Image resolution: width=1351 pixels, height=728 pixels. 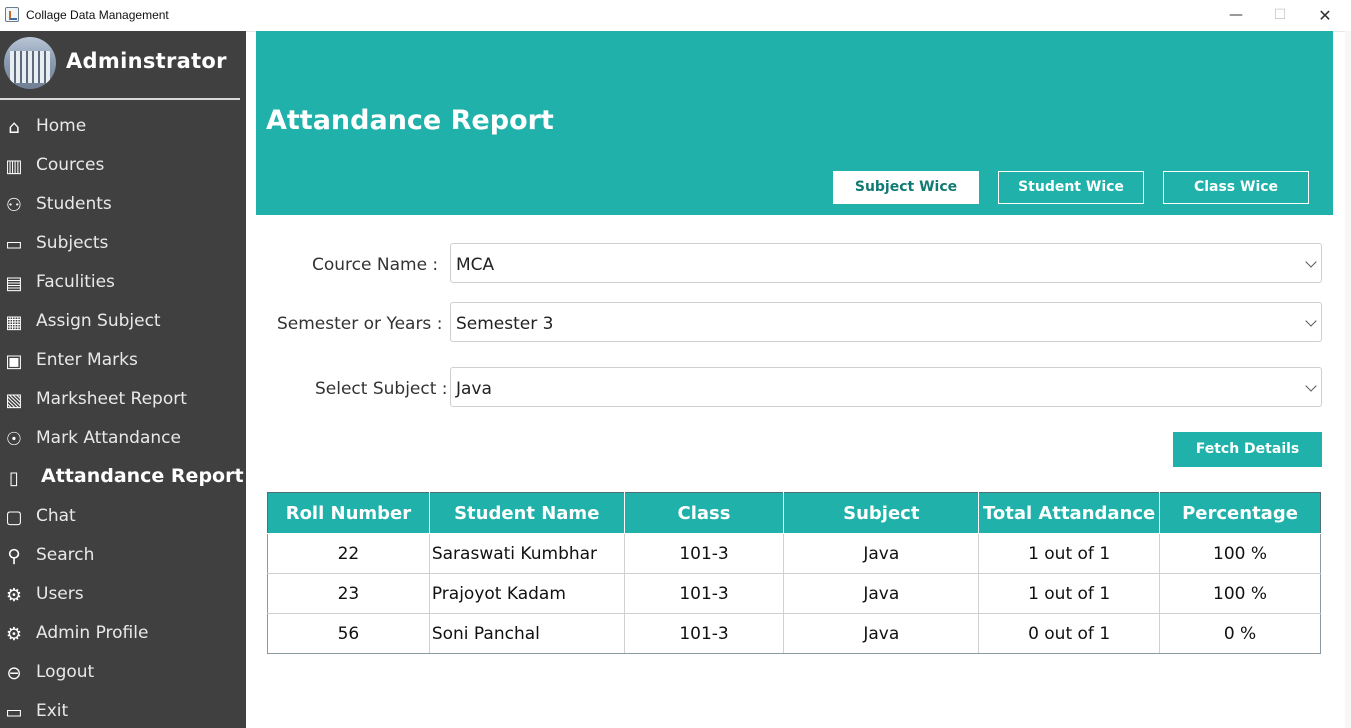 I want to click on tab-subject-wise: Subject Wice, so click(x=906, y=187).